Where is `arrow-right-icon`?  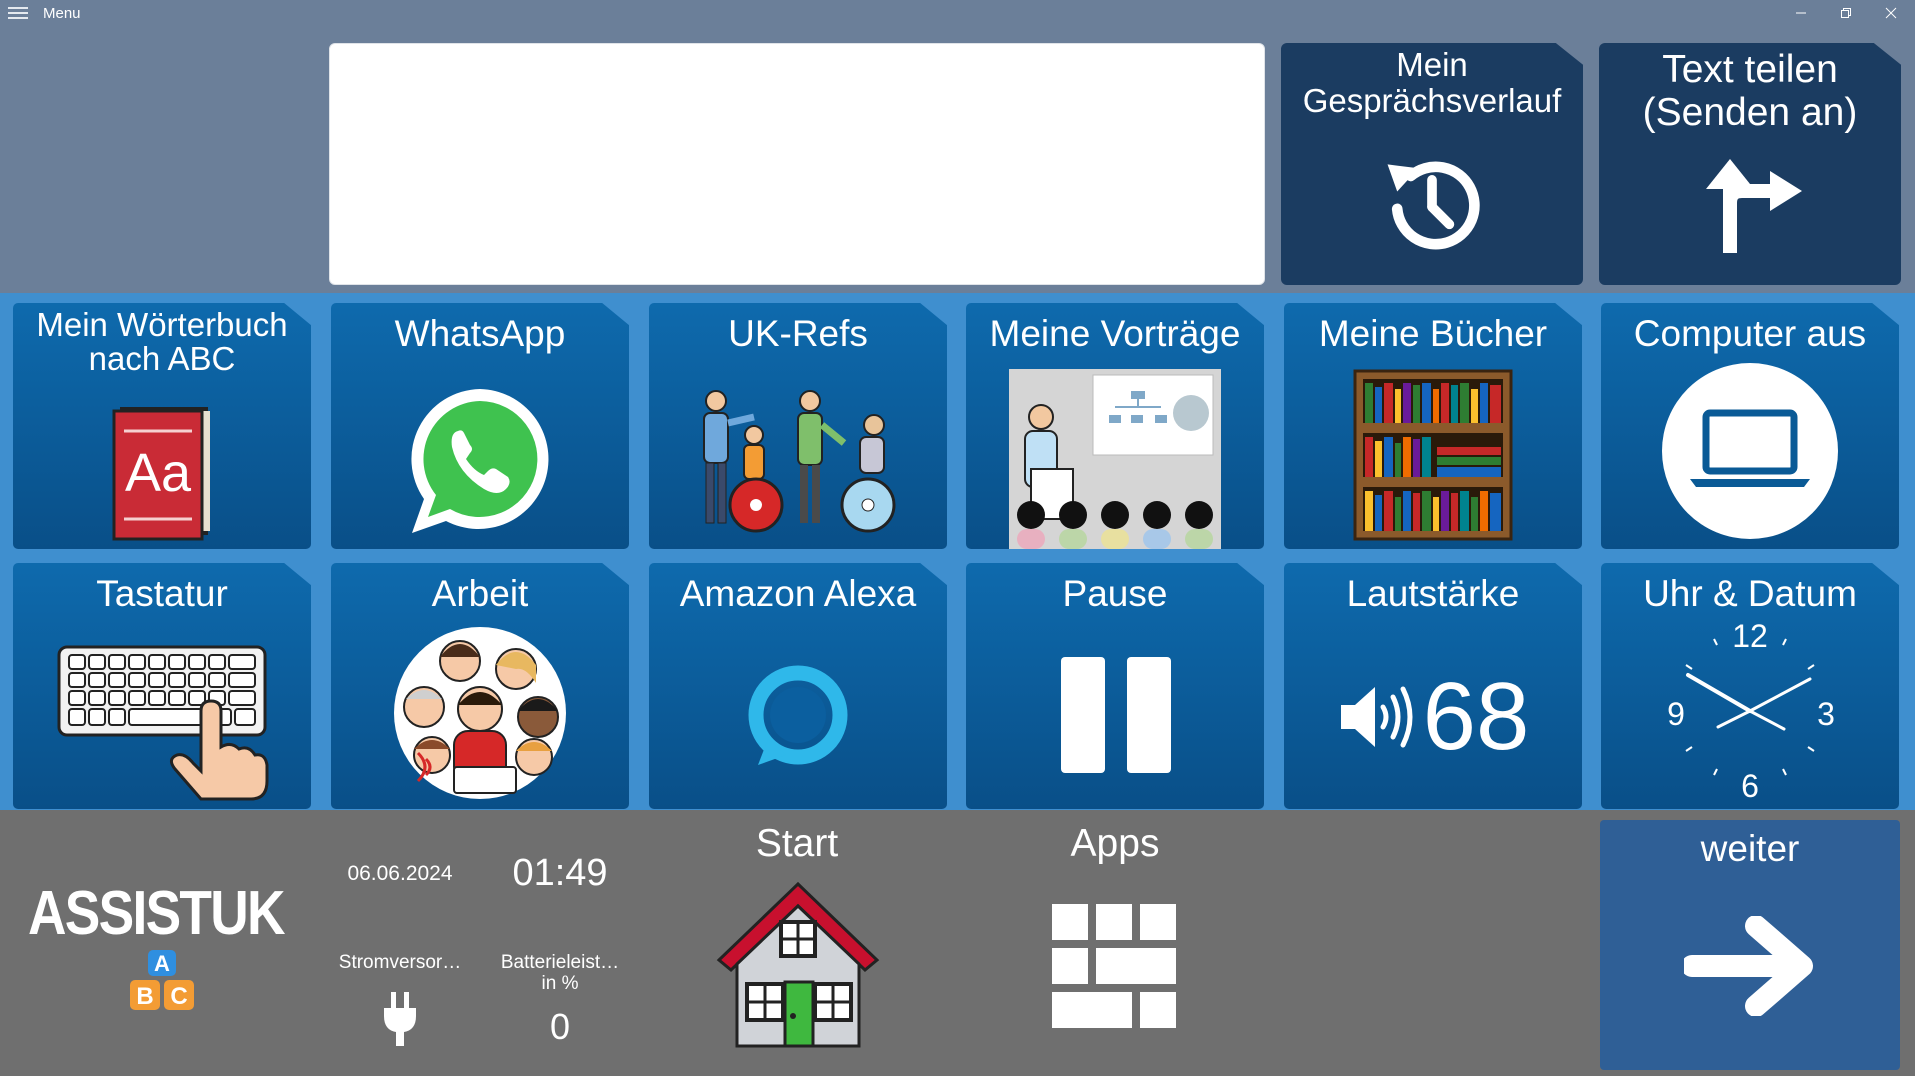
arrow-right-icon is located at coordinates (1748, 966).